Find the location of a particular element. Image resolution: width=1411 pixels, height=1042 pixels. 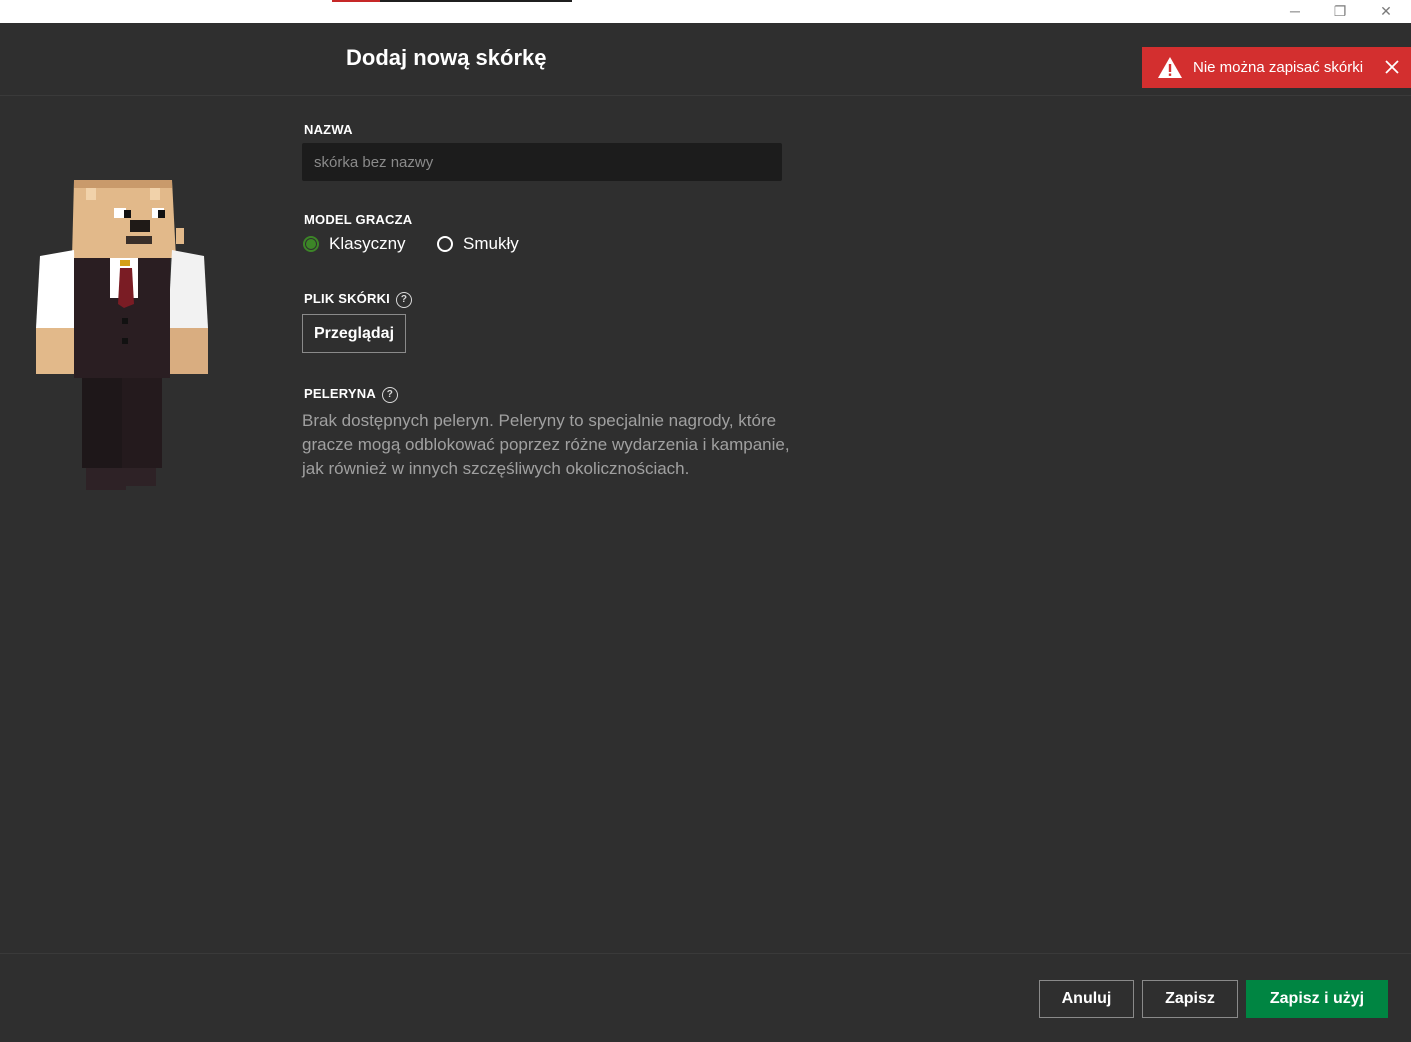

close-window-button: ✕ is located at coordinates (1386, 11).